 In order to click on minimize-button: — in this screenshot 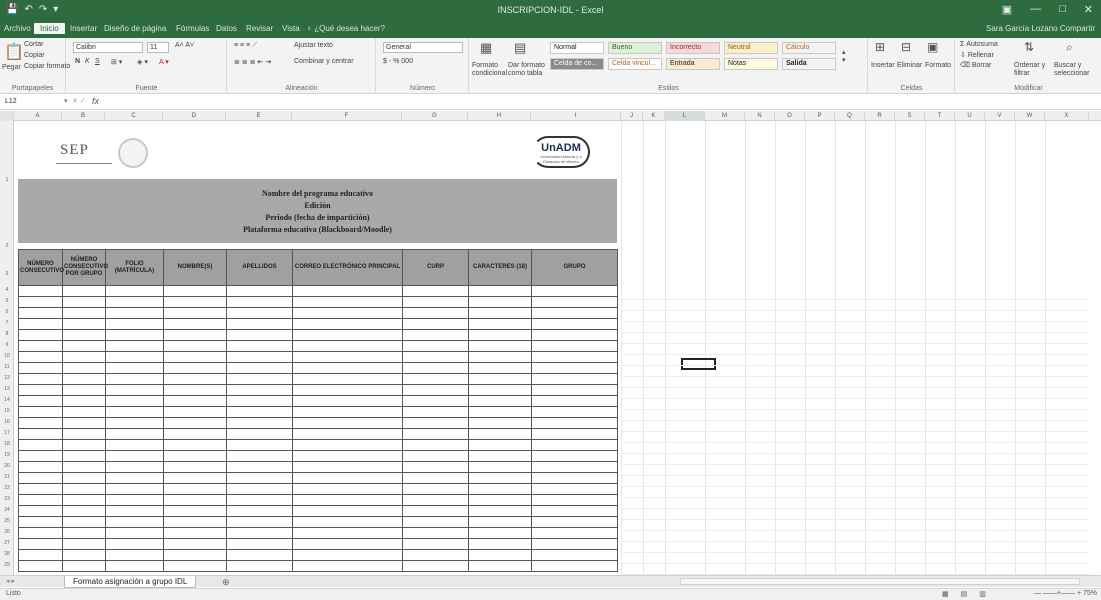, I will do `click(1035, 9)`.